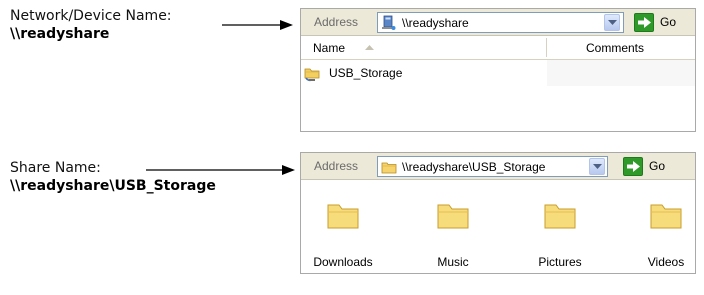 The image size is (704, 295). What do you see at coordinates (435, 23) in the screenshot?
I see `address-value: \\readyshare` at bounding box center [435, 23].